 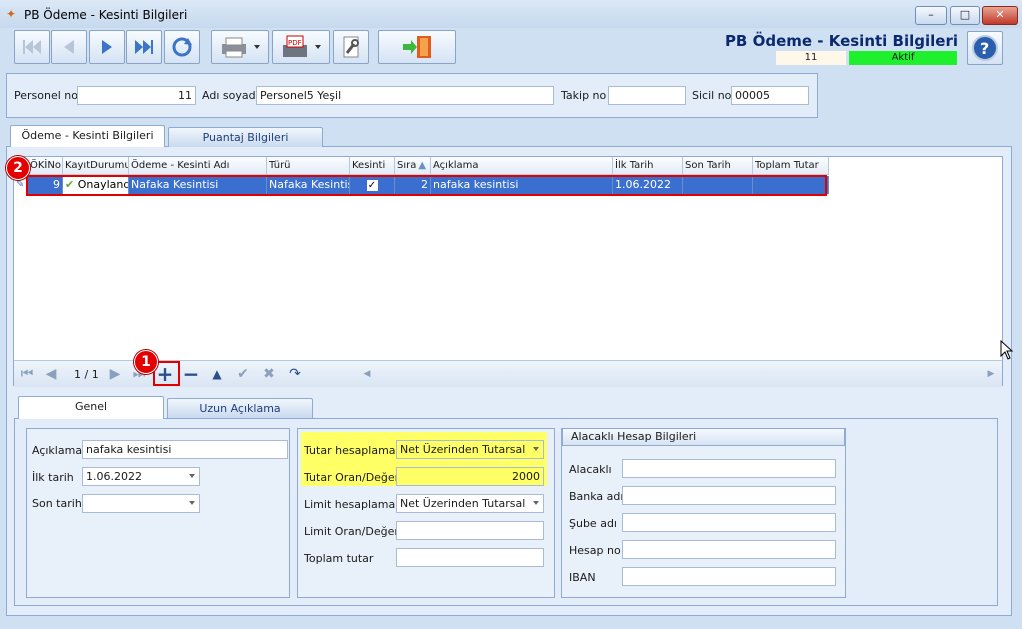 I want to click on alacakli-label: Alacaklı, so click(x=590, y=469).